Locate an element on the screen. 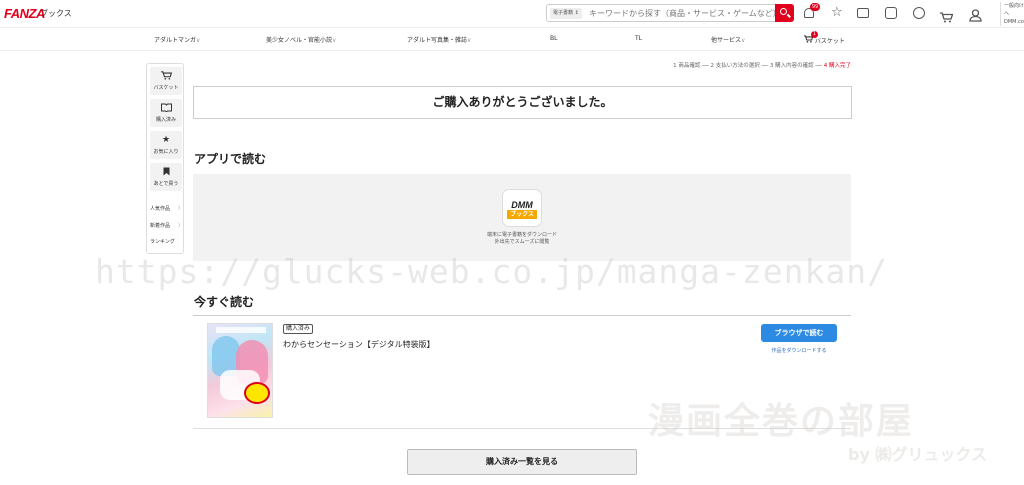 The height and width of the screenshot is (485, 1024). step-3: 3 購入内容の確認 is located at coordinates (791, 66).